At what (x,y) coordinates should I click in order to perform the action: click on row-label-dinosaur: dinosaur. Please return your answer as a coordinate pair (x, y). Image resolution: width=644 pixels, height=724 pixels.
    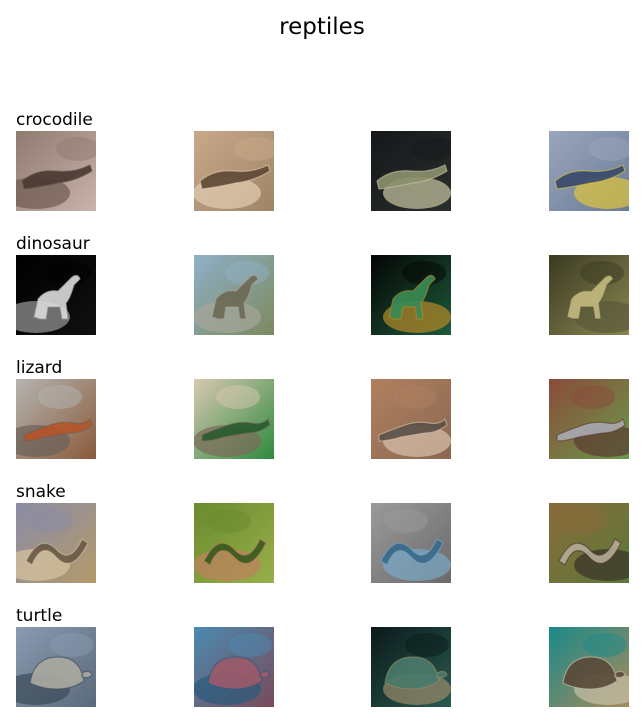
    Looking at the image, I should click on (53, 244).